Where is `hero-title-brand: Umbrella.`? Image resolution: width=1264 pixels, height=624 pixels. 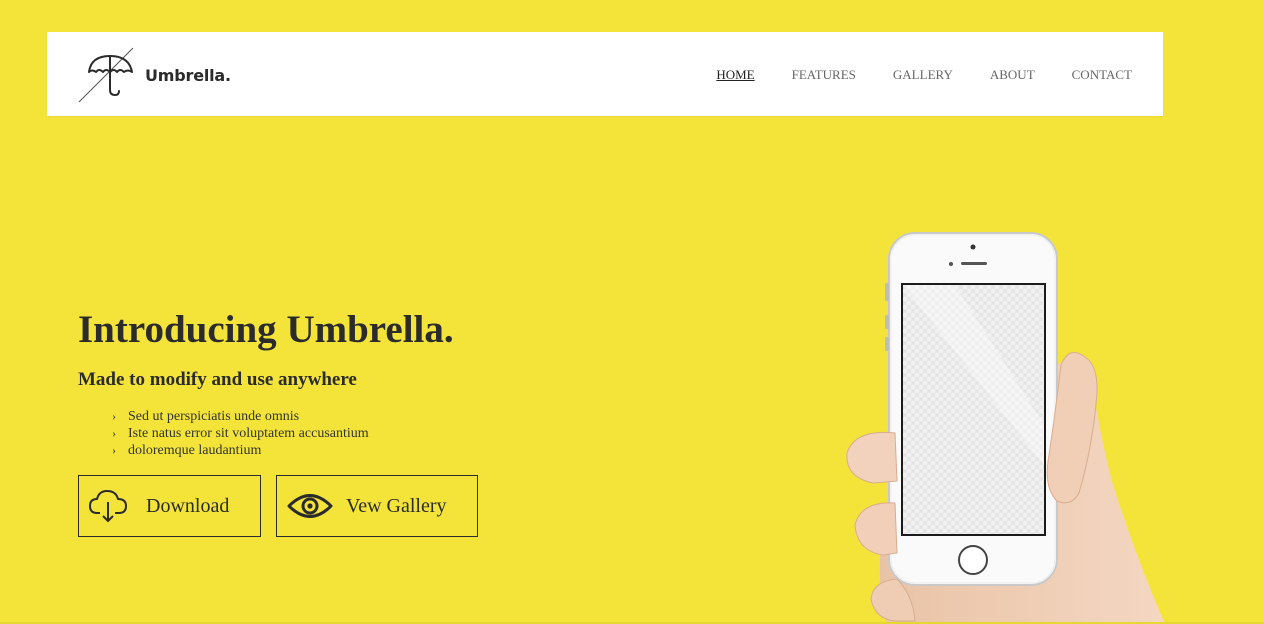
hero-title-brand: Umbrella. is located at coordinates (370, 329).